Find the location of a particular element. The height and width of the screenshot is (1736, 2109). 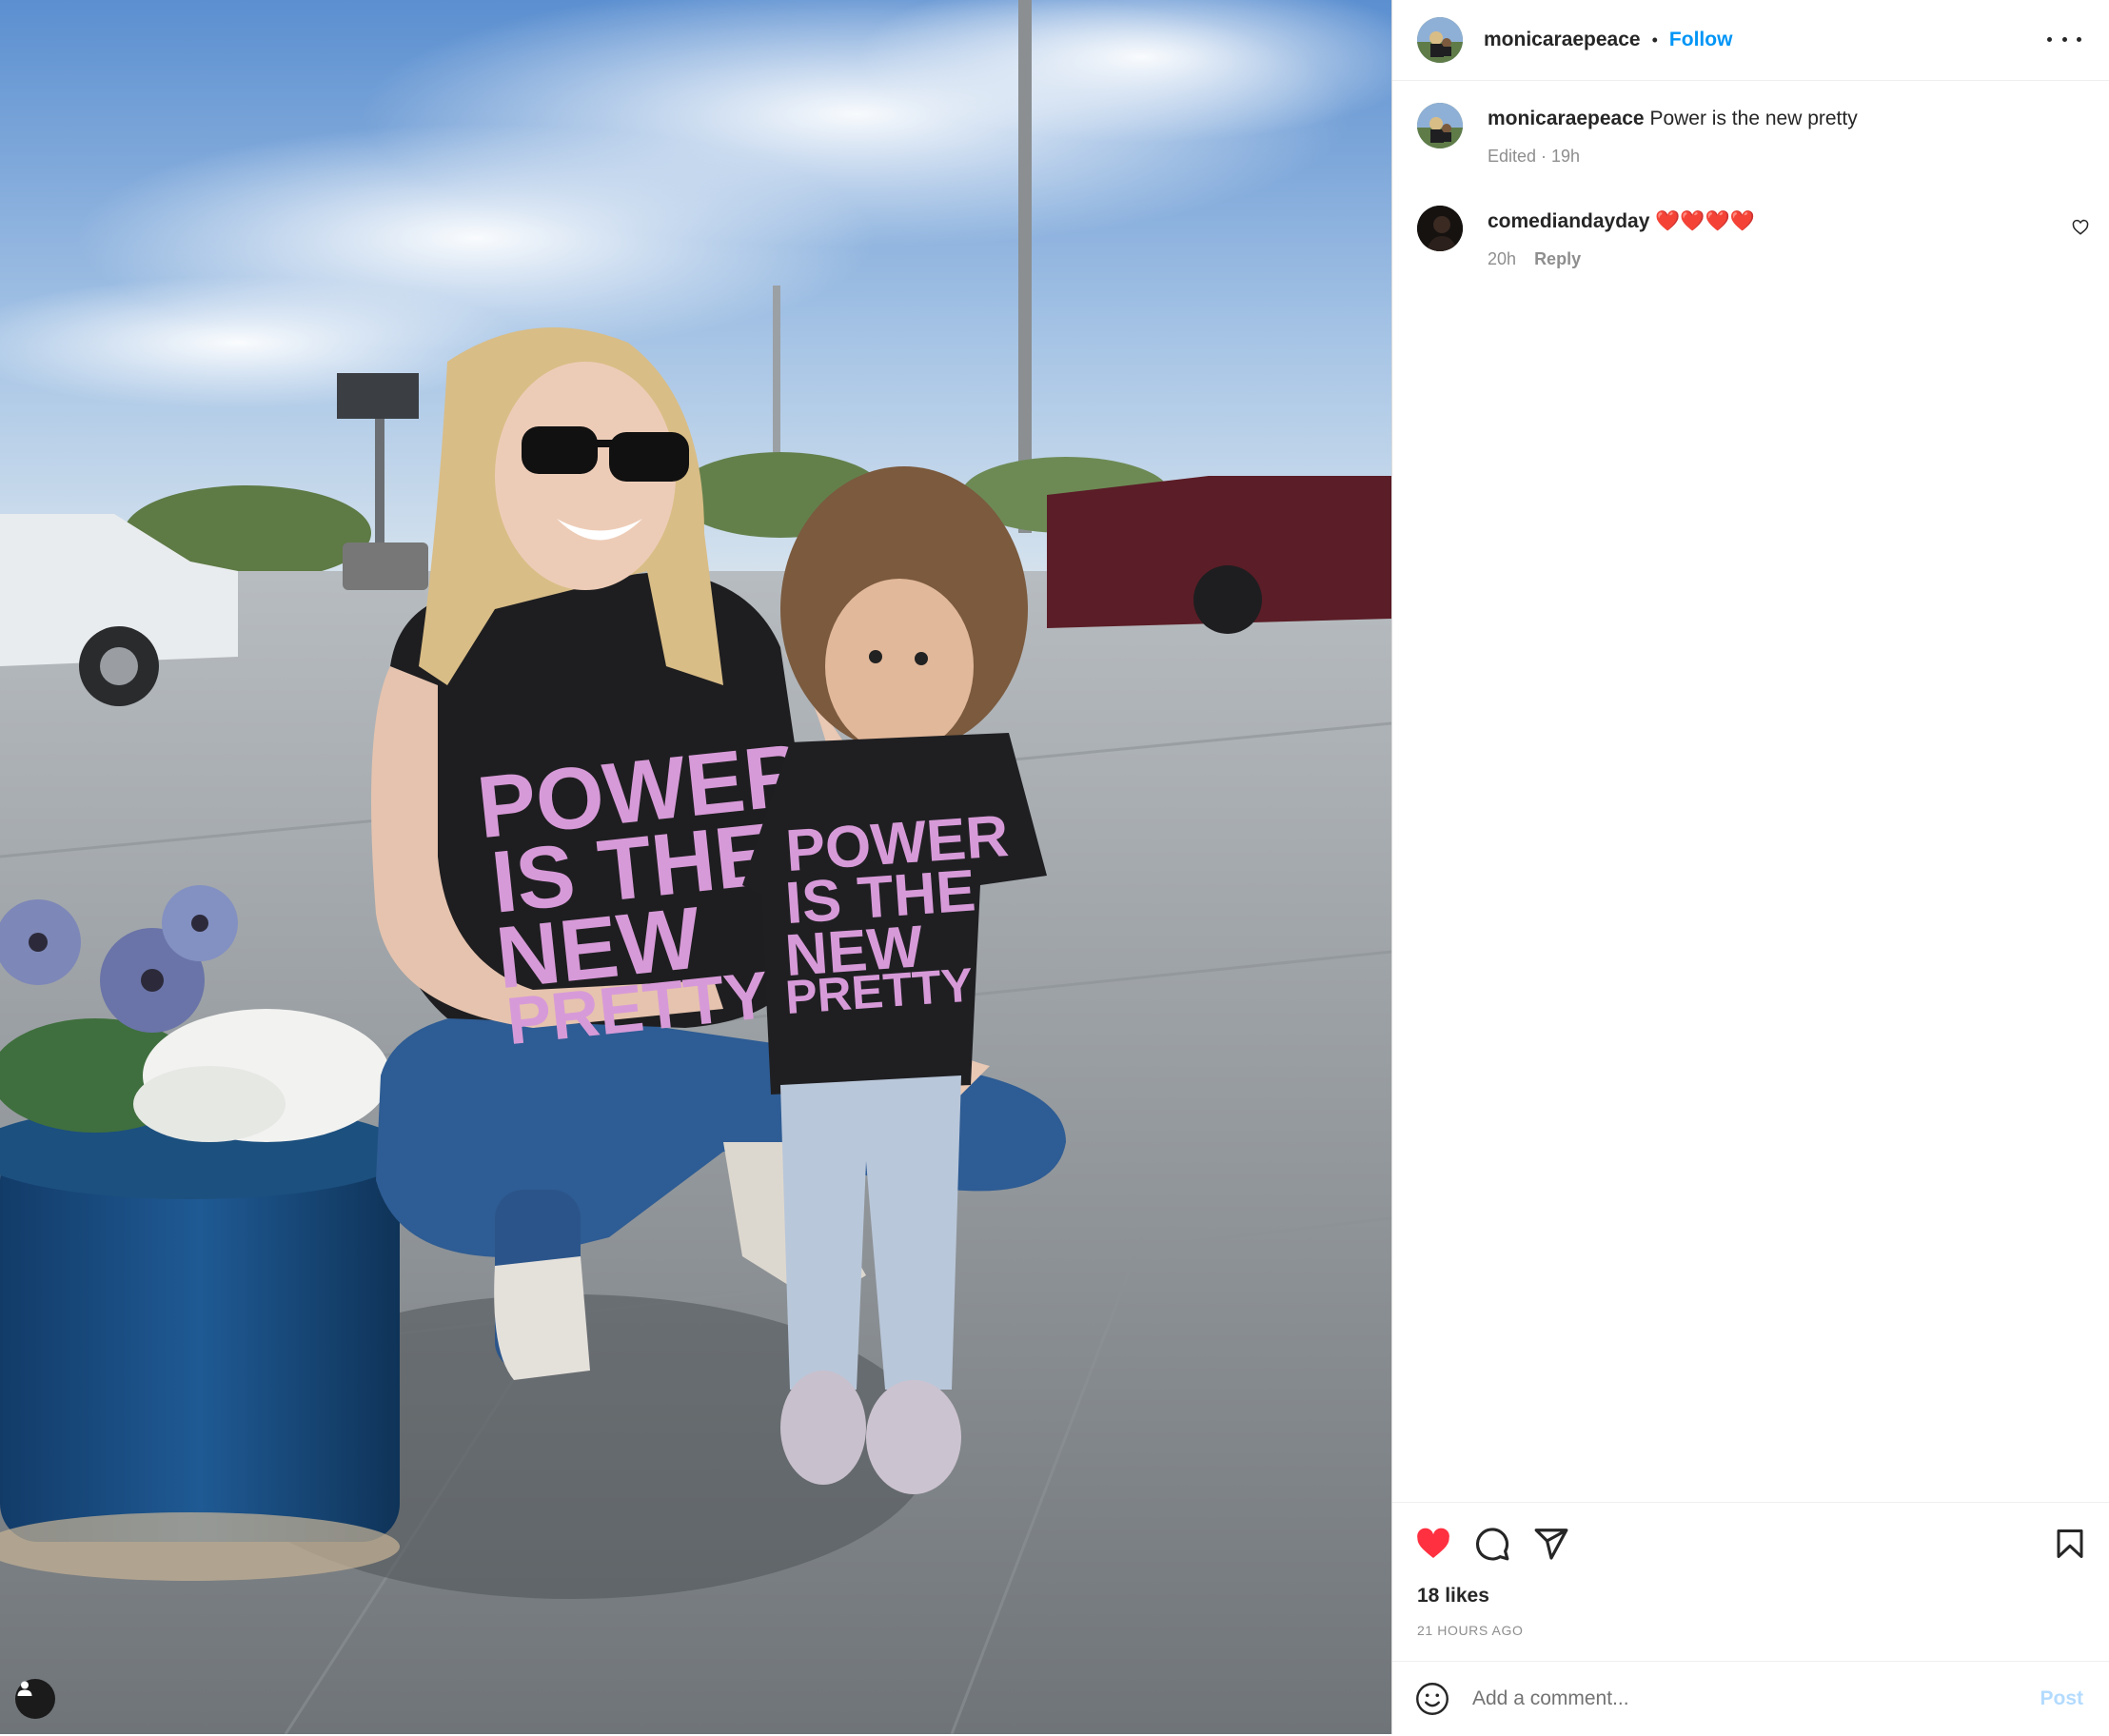

comment-time: 20h is located at coordinates (1502, 258).